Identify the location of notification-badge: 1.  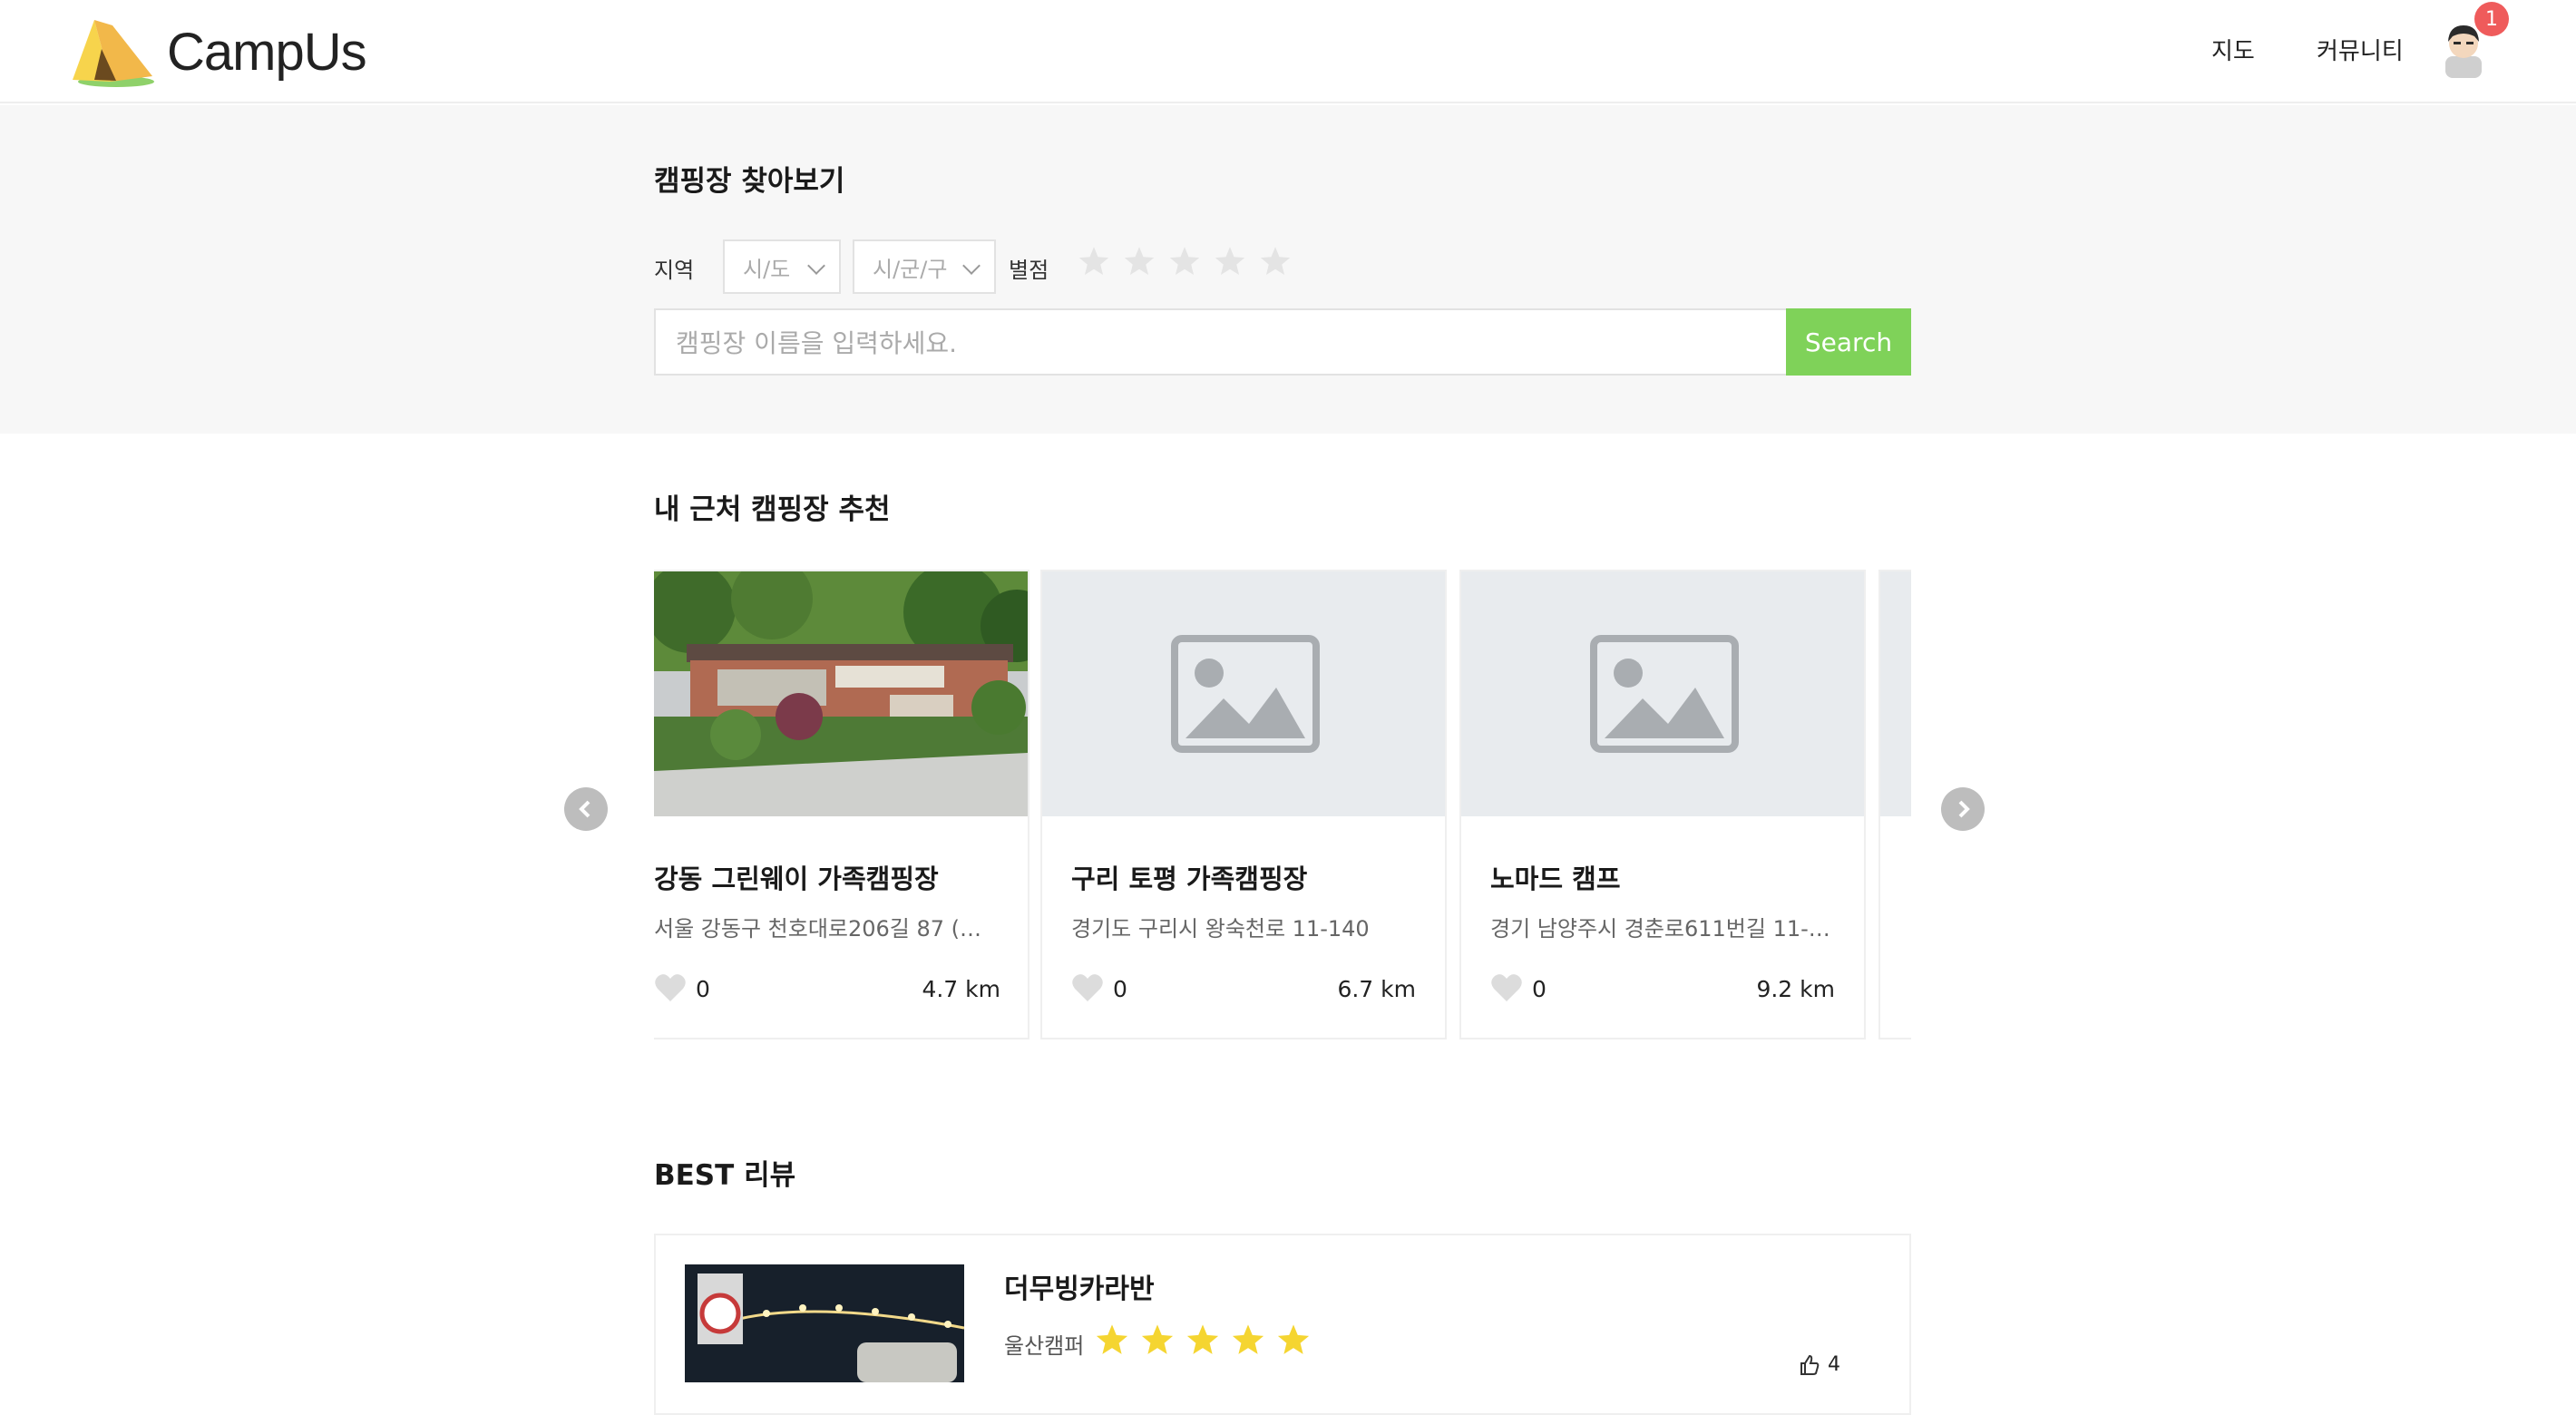
(2491, 19).